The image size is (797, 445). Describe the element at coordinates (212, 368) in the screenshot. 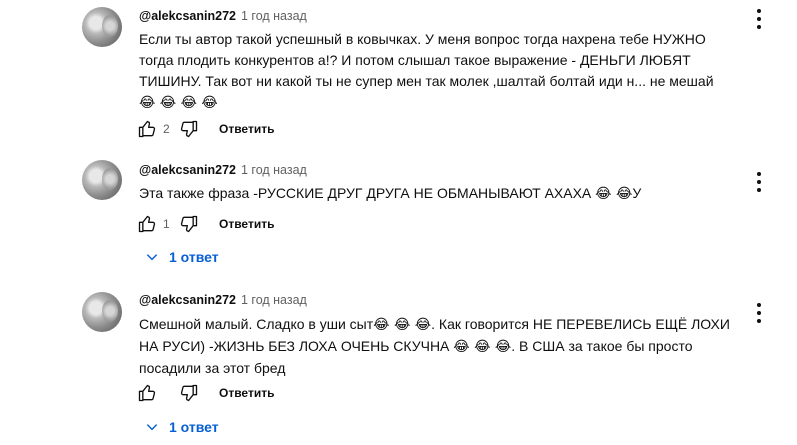

I see `comment-body: посадили за этот бред` at that location.